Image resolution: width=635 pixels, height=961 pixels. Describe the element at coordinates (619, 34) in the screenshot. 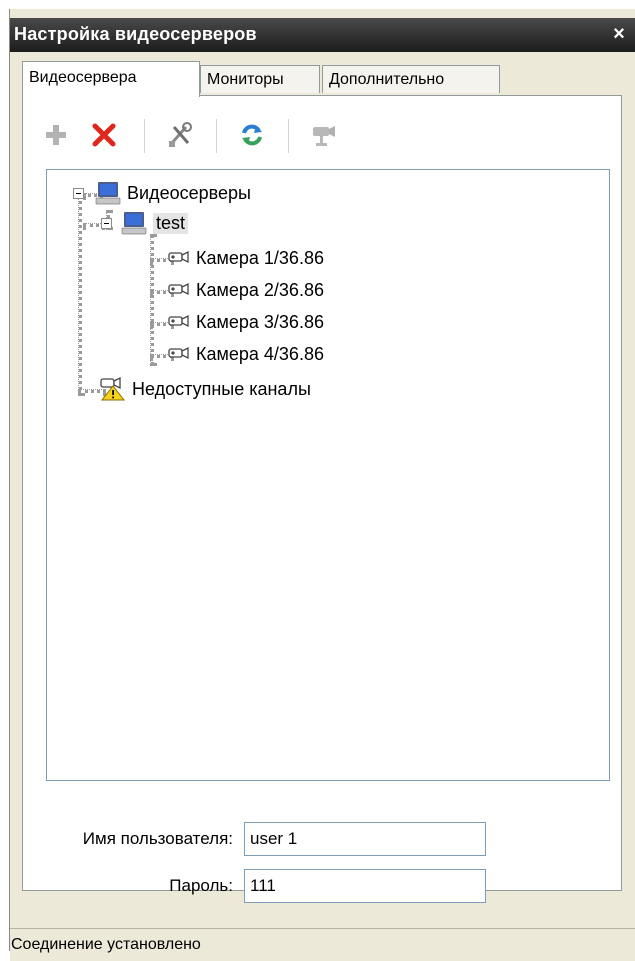

I see `close-button: ×` at that location.